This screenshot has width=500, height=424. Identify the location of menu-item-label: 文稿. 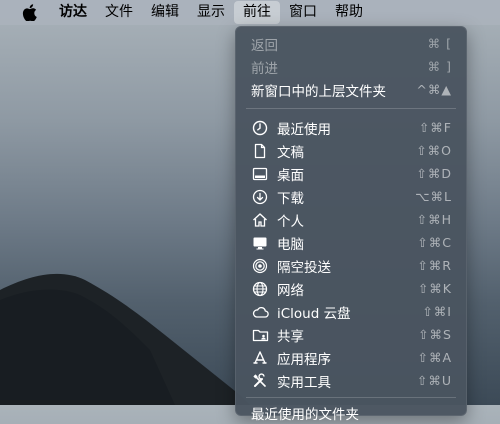
(290, 152).